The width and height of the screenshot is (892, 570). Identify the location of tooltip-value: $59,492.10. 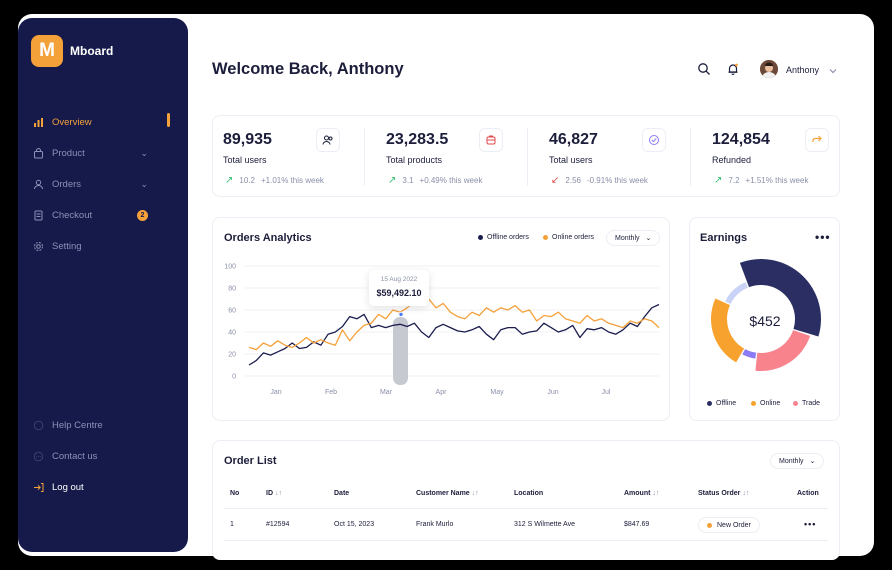
(399, 293).